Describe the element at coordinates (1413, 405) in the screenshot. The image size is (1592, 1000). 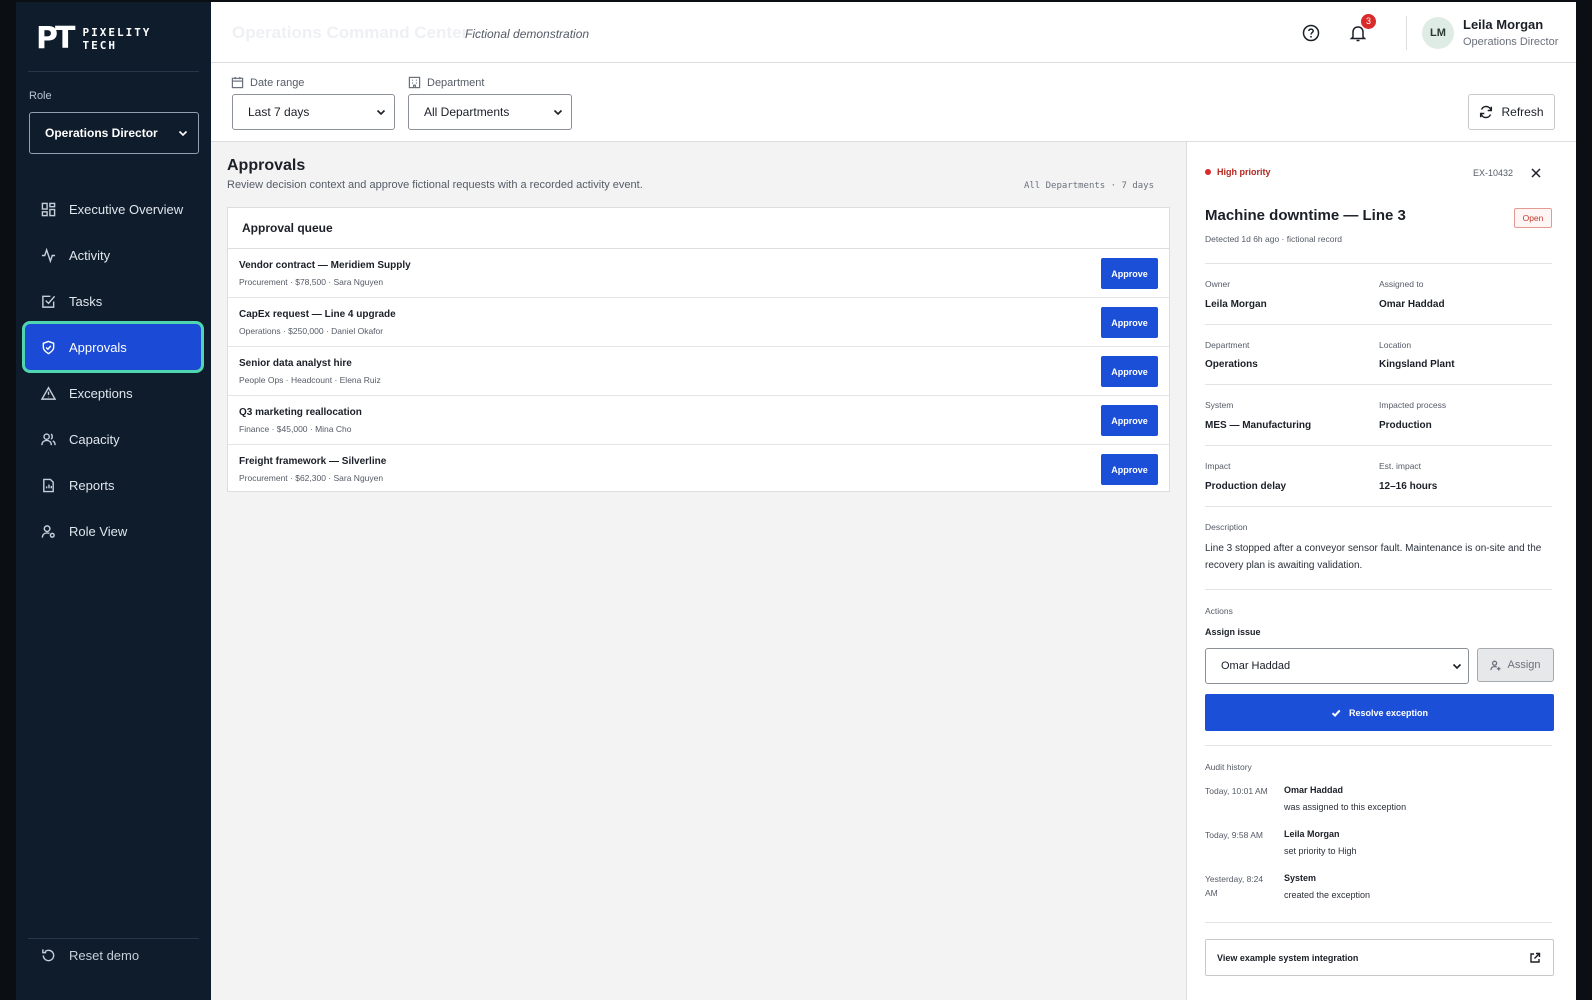
I see `process-label: Impacted process` at that location.